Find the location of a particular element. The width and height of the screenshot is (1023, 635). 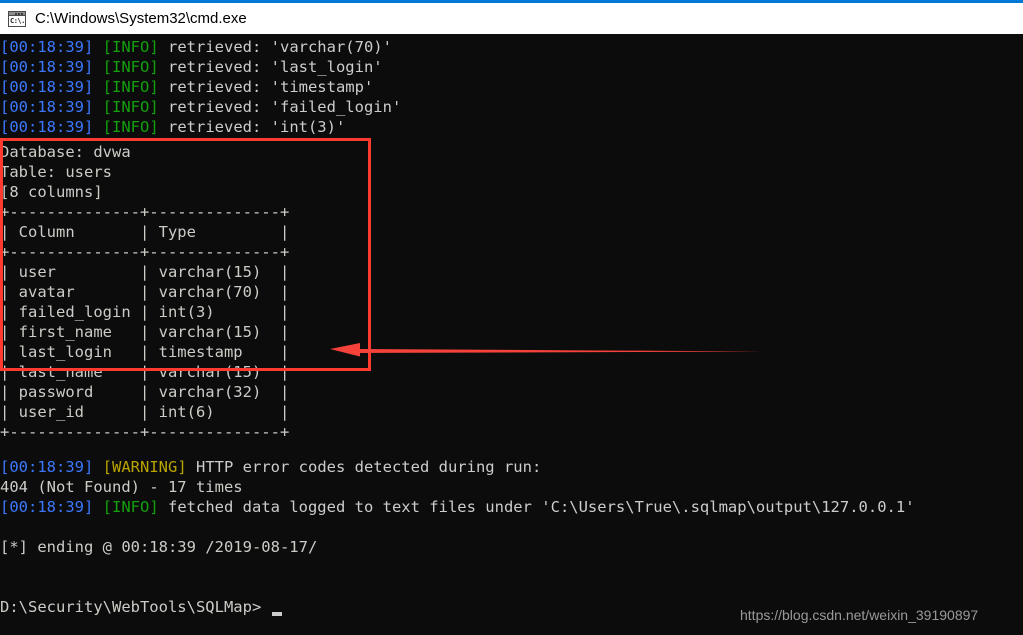

table-row: | password | varchar(32) | is located at coordinates (145, 392).